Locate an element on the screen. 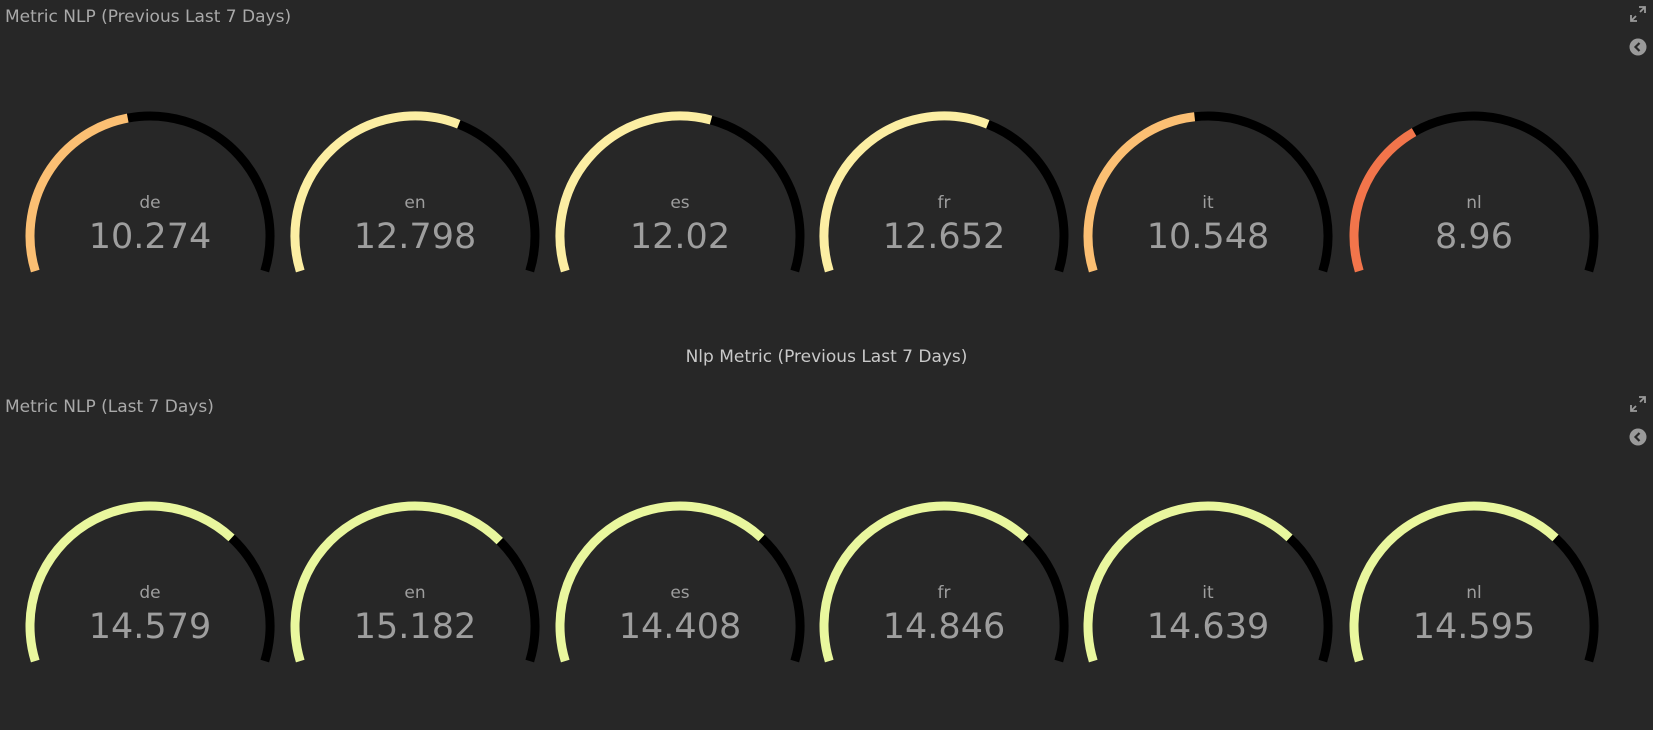  gauge-track-en is located at coordinates (518, 600).